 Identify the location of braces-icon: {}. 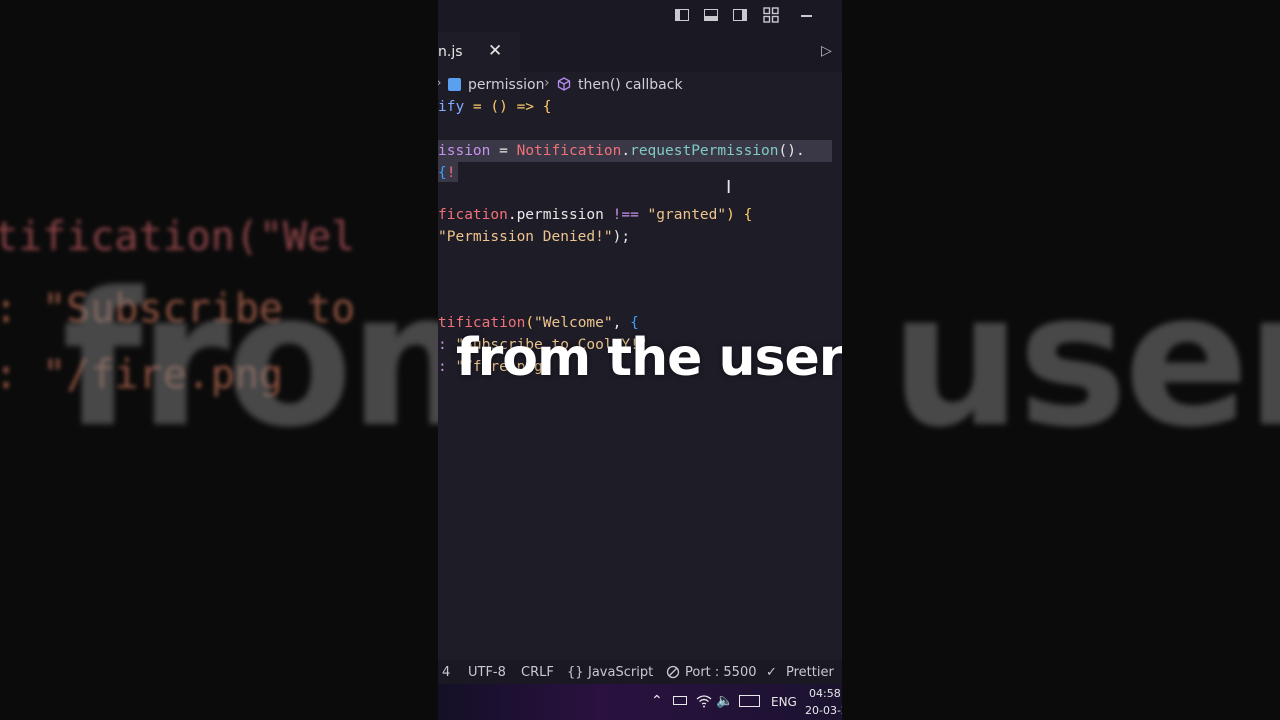
(575, 672).